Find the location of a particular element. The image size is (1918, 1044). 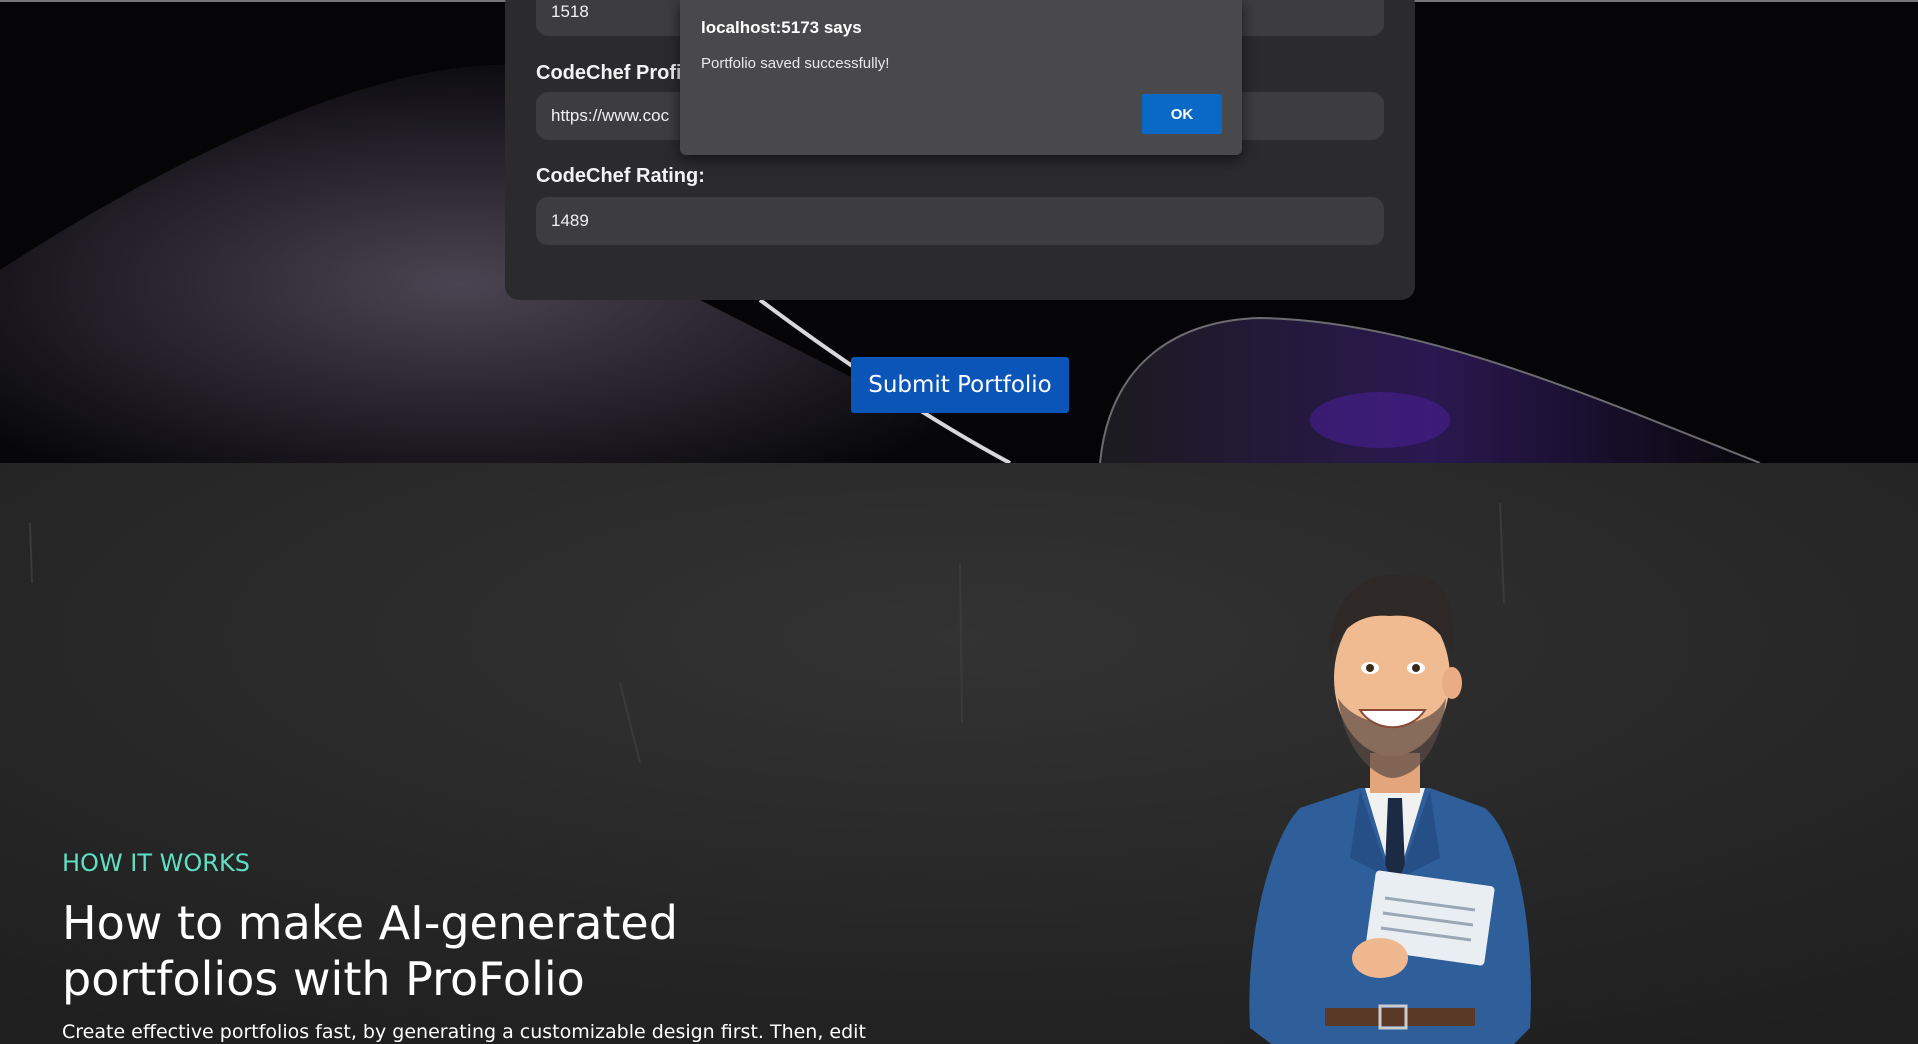

dialog-message: Portfolio saved successfully! is located at coordinates (795, 63).